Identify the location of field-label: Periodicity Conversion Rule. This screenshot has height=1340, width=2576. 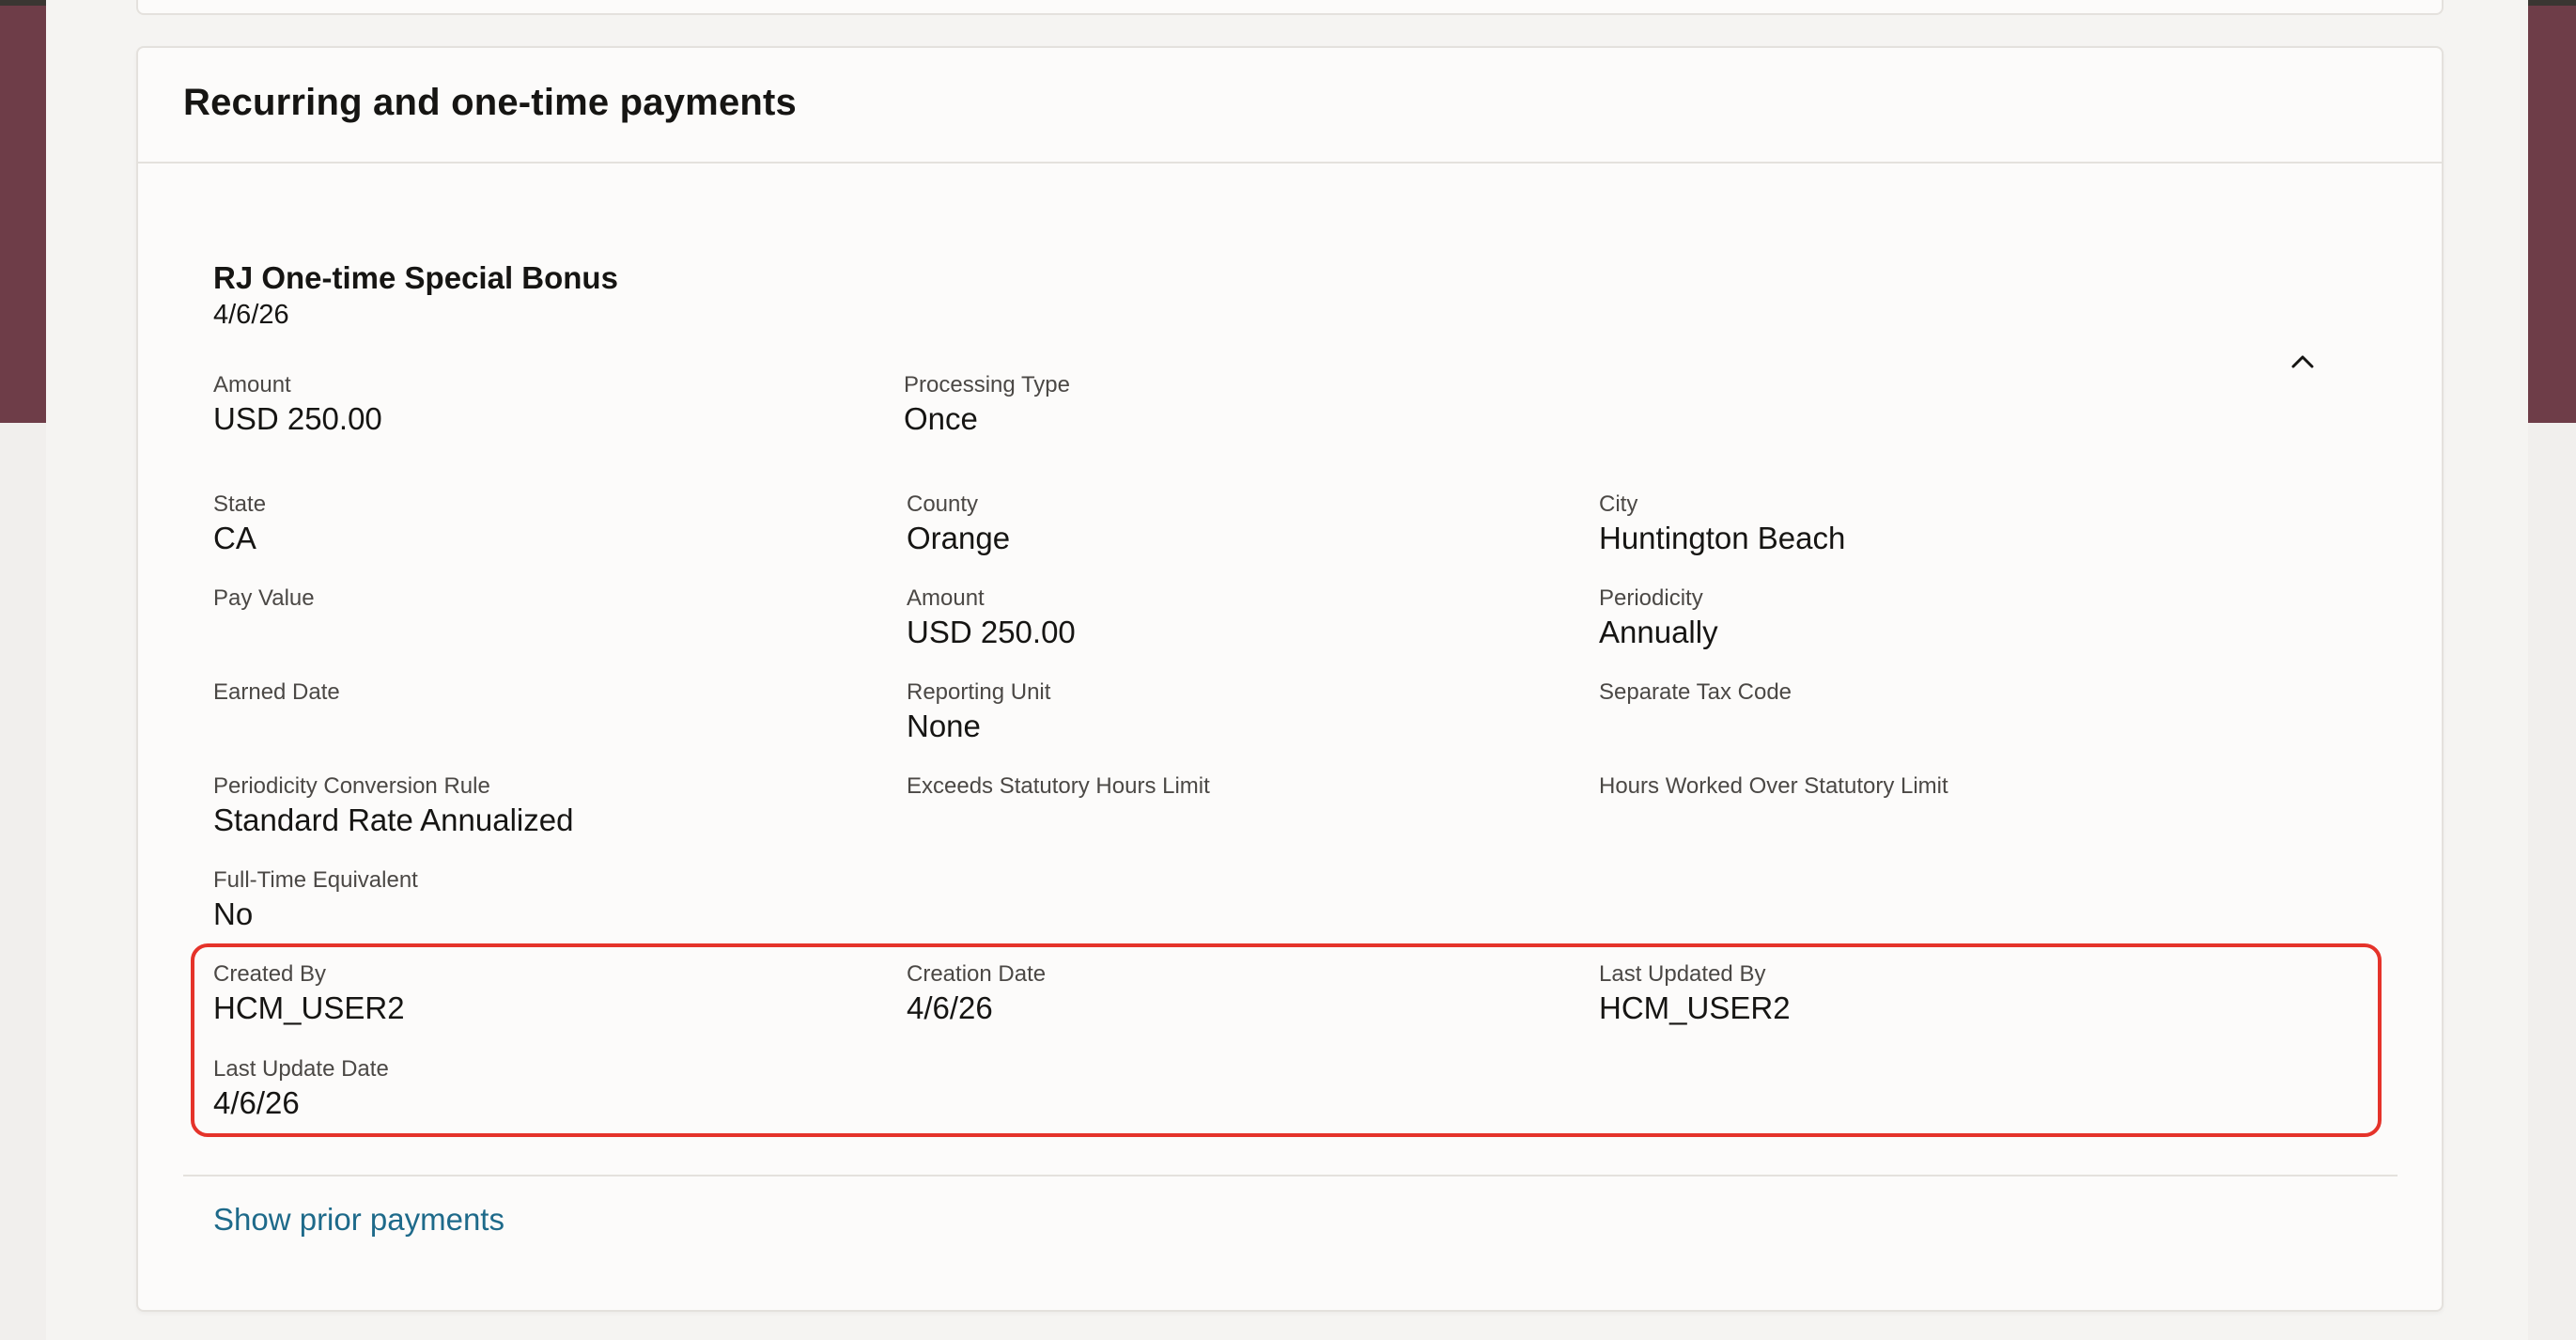
(352, 786).